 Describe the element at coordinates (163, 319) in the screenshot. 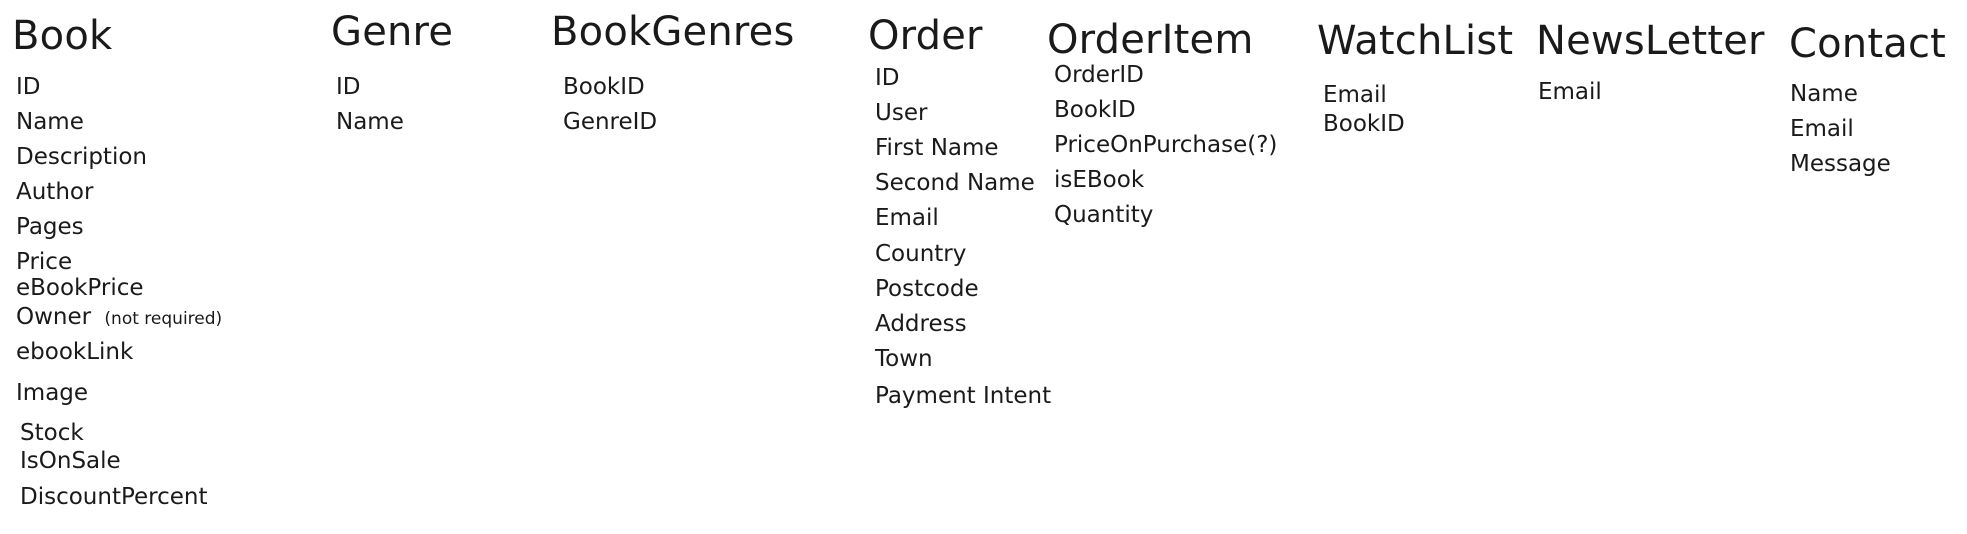

I see `field-owner-note: (not required)` at that location.